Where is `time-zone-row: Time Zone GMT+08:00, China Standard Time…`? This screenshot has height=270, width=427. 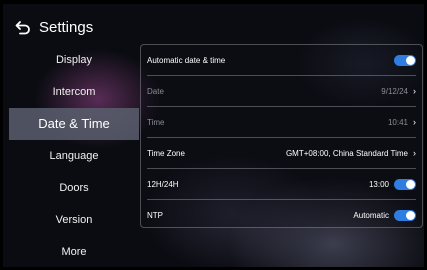
time-zone-row: Time Zone GMT+08:00, China Standard Time… is located at coordinates (281, 153).